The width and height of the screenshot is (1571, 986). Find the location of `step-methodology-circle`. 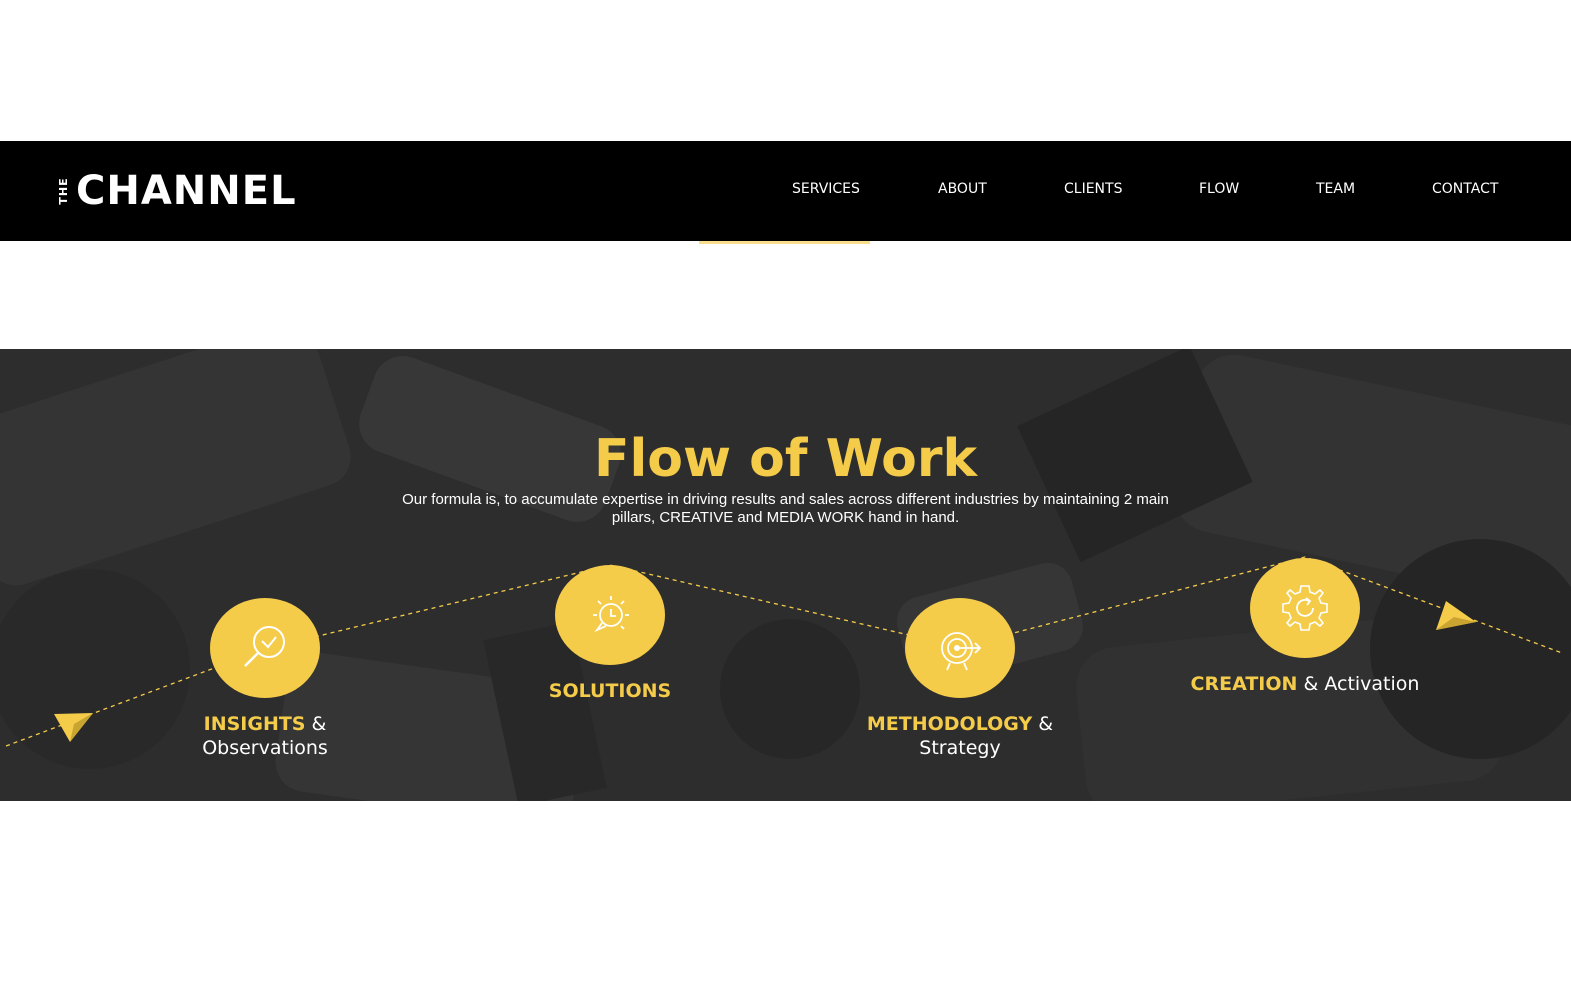

step-methodology-circle is located at coordinates (960, 648).